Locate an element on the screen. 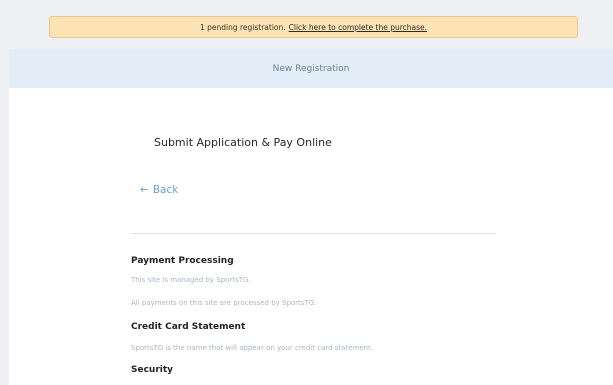  complete-purchase-link: Click here to complete the purchase. is located at coordinates (358, 27).